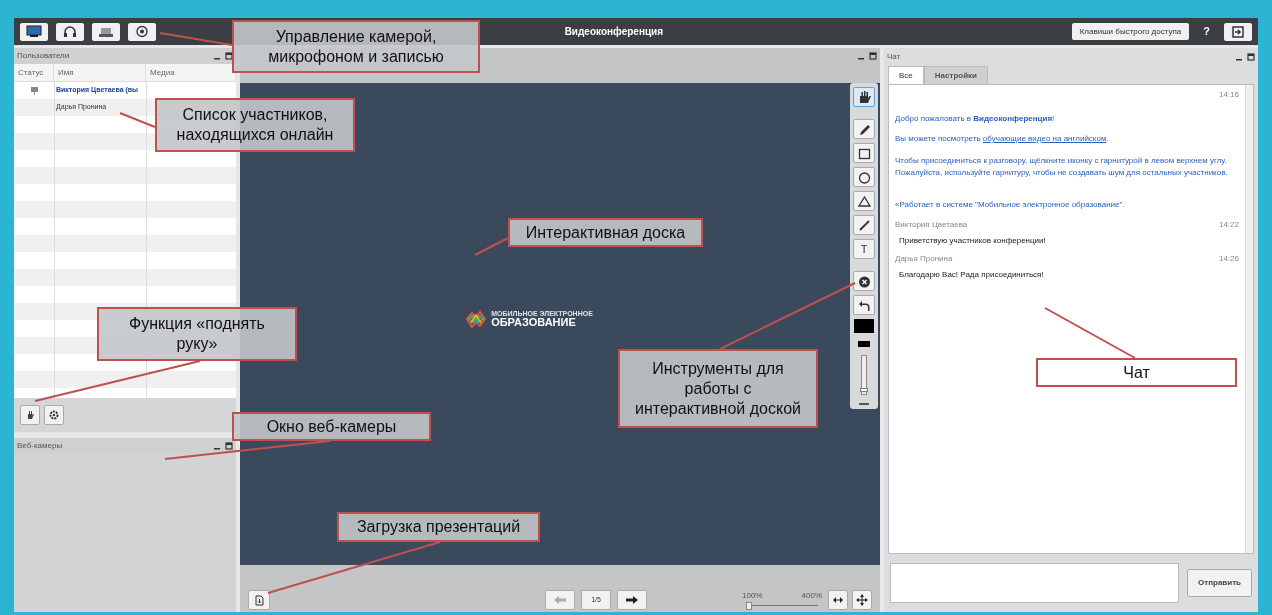 The height and width of the screenshot is (615, 1272). What do you see at coordinates (356, 46) in the screenshot?
I see `callout: Управление камерой, микрофоном и записью` at bounding box center [356, 46].